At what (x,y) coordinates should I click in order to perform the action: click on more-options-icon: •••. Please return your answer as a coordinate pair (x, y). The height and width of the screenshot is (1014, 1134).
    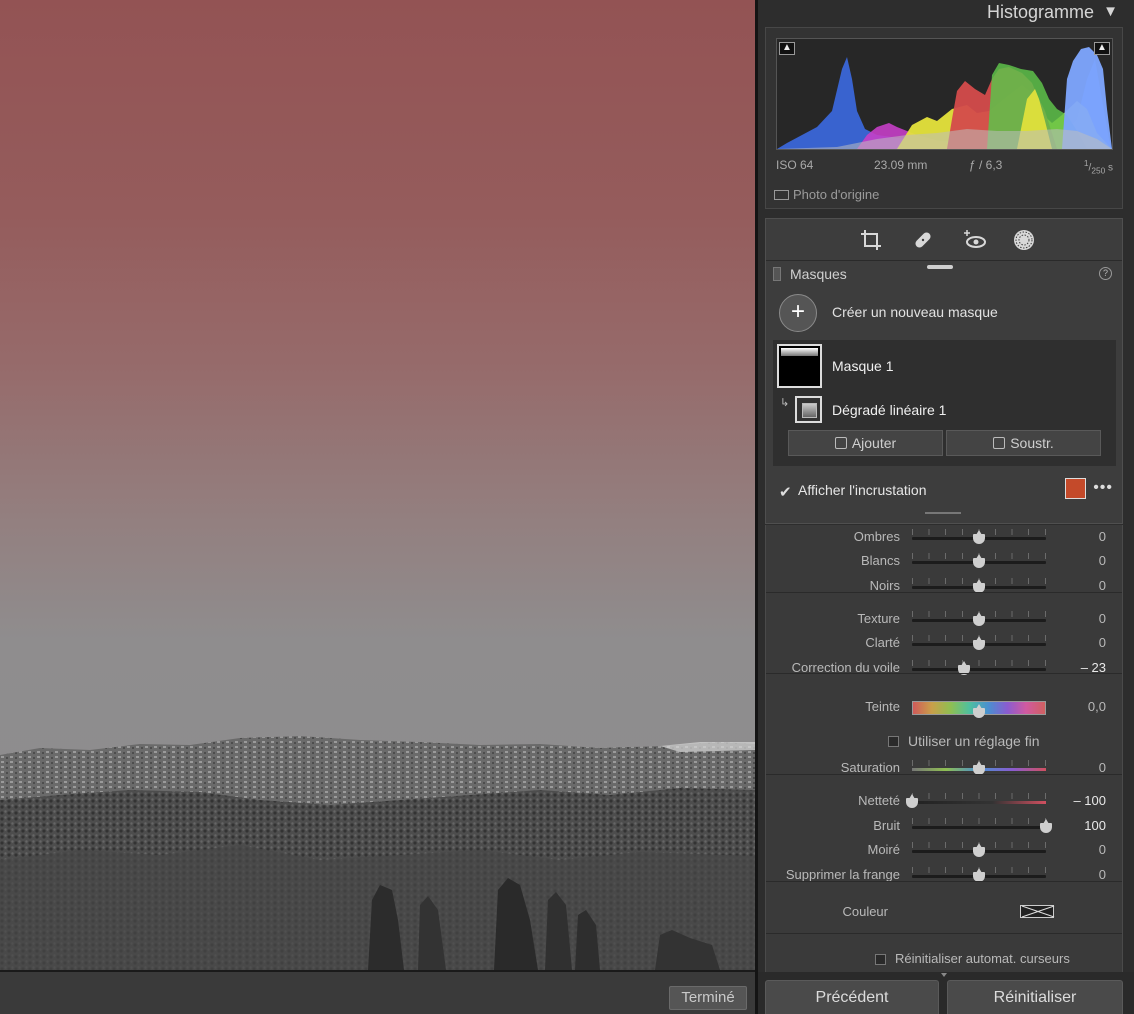
    Looking at the image, I should click on (1103, 488).